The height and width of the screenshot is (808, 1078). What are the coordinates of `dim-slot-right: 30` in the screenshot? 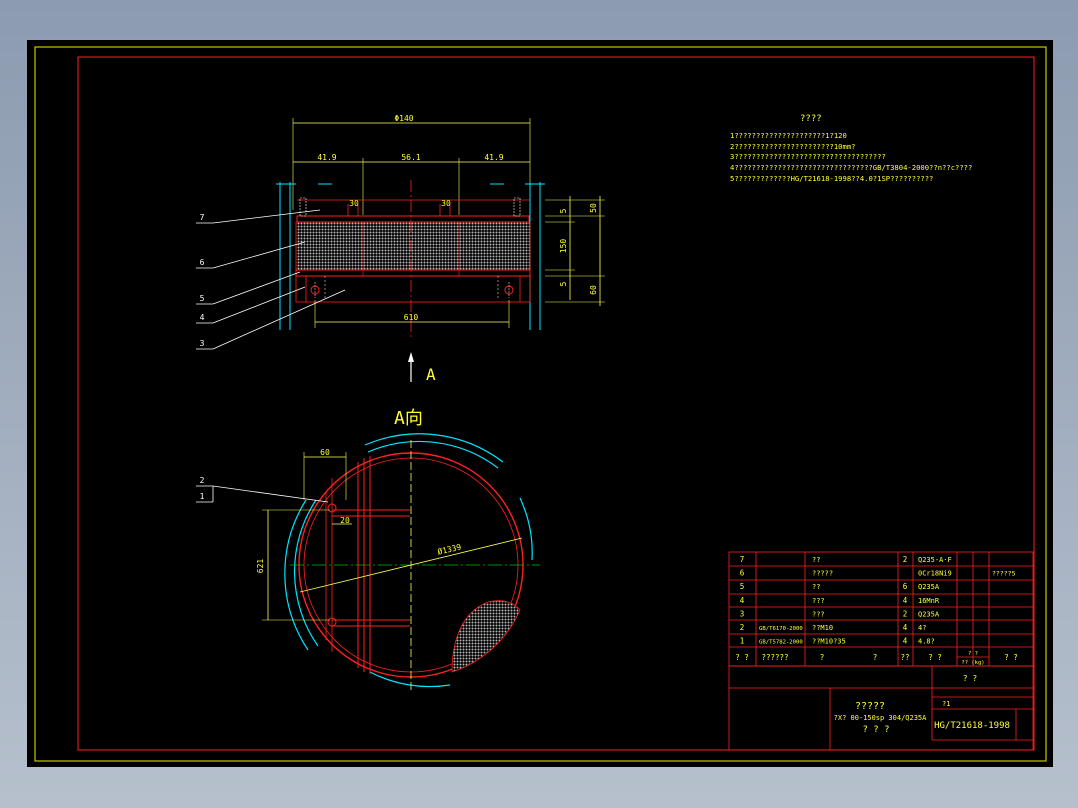 It's located at (446, 203).